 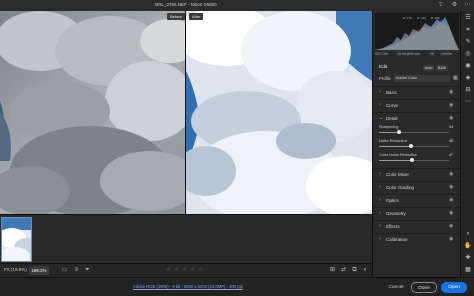 What do you see at coordinates (16, 239) in the screenshot?
I see `filmstrip-thumbnail` at bounding box center [16, 239].